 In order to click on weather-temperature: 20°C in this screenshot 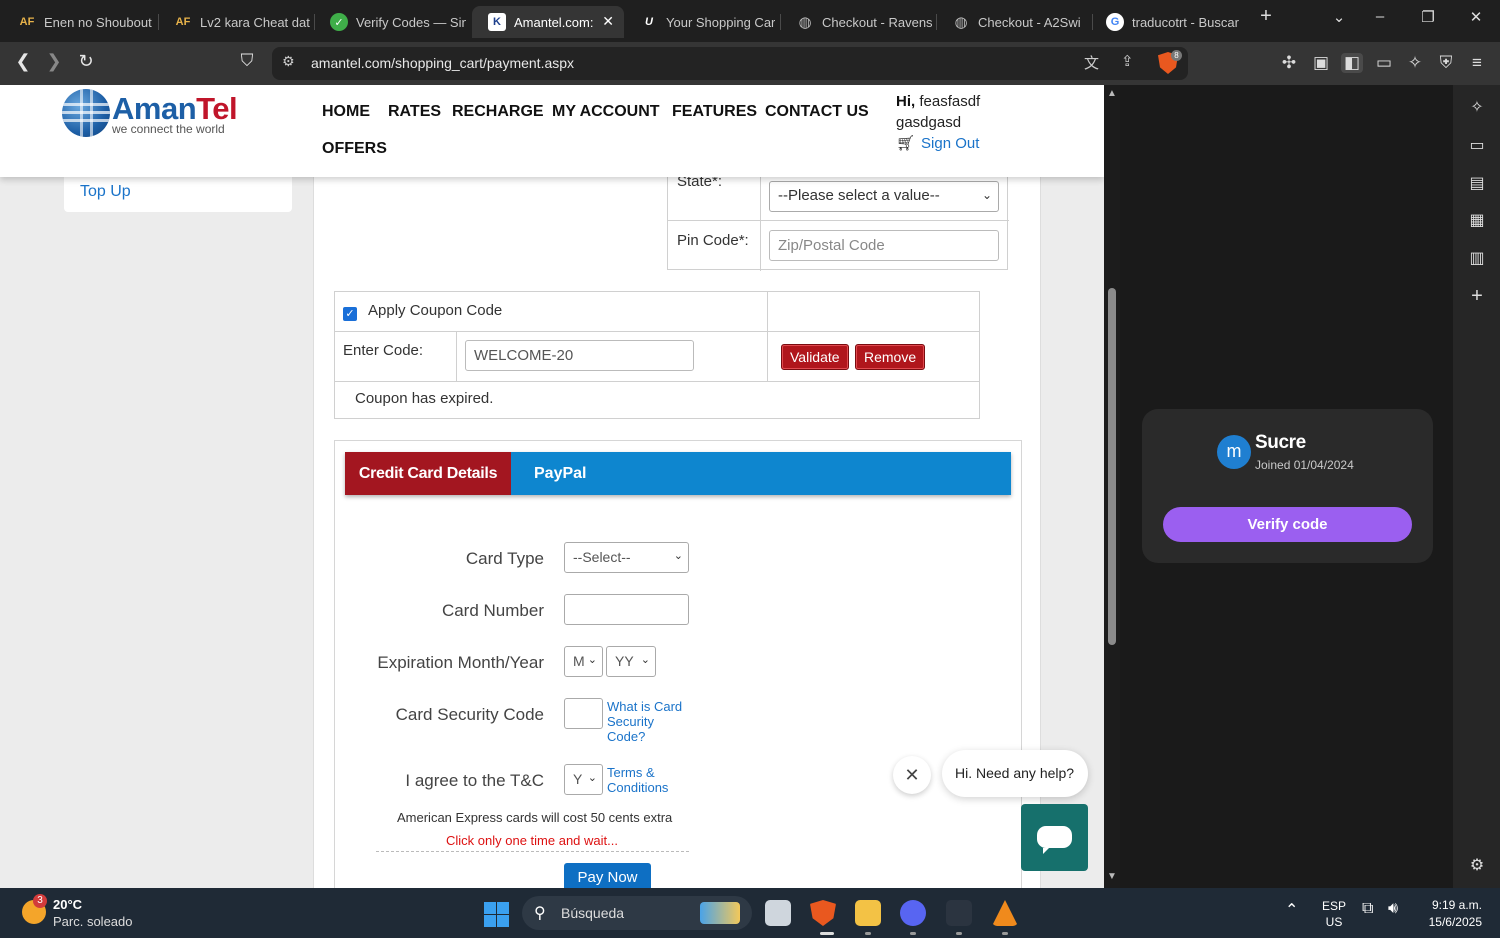, I will do `click(67, 904)`.